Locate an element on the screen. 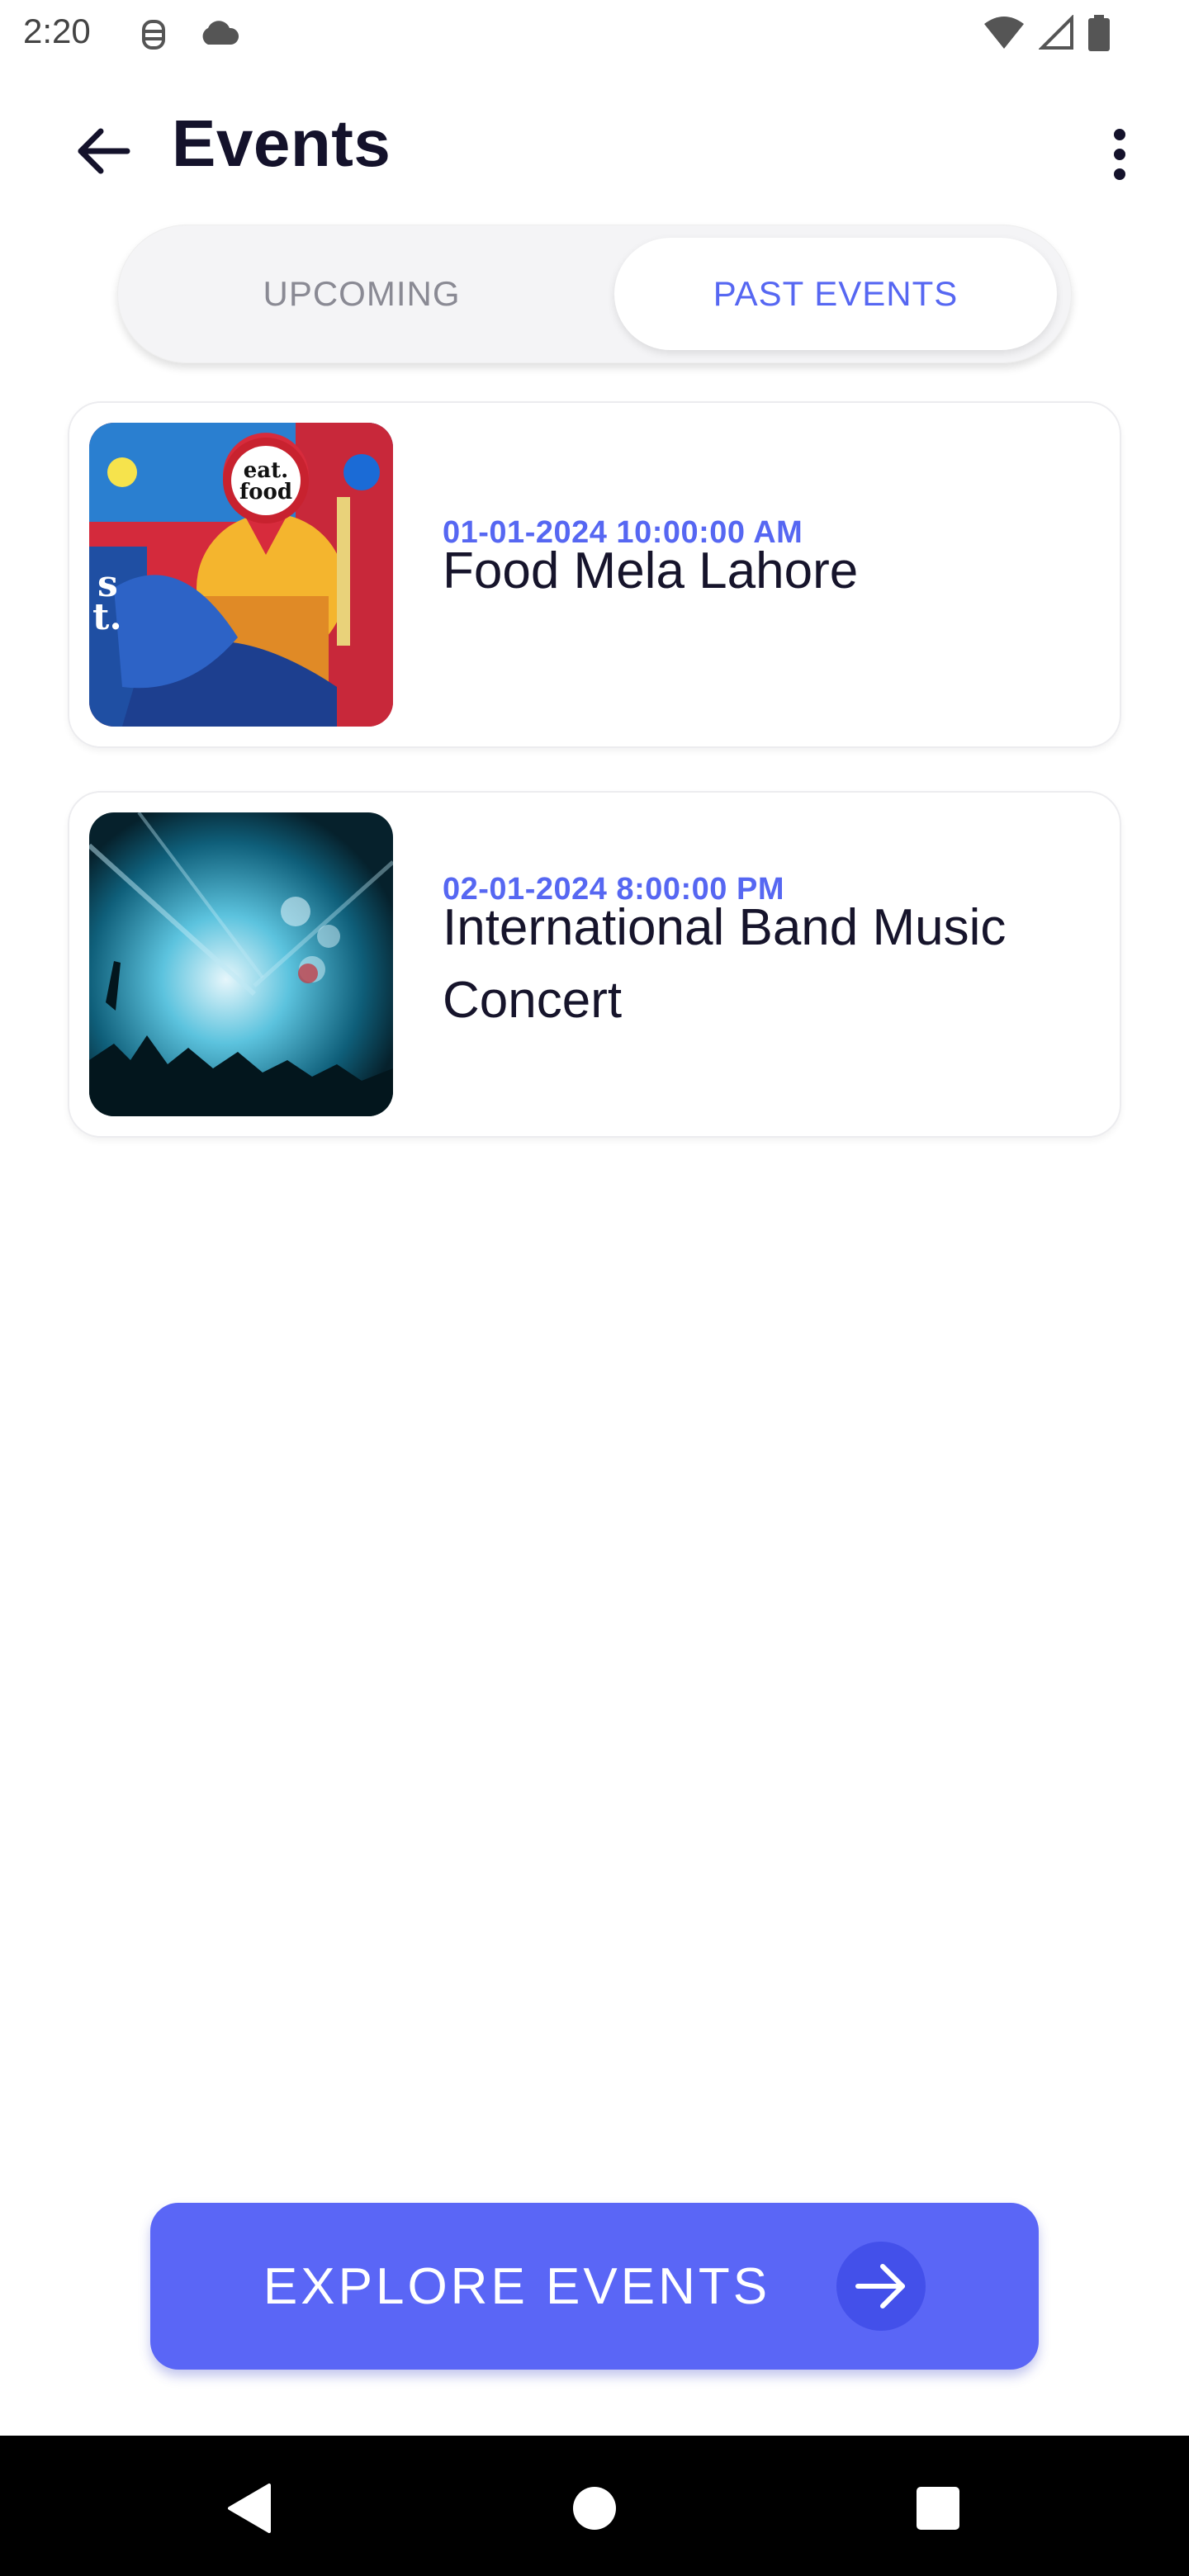 Image resolution: width=1189 pixels, height=2576 pixels. back-triangle-icon is located at coordinates (249, 2510).